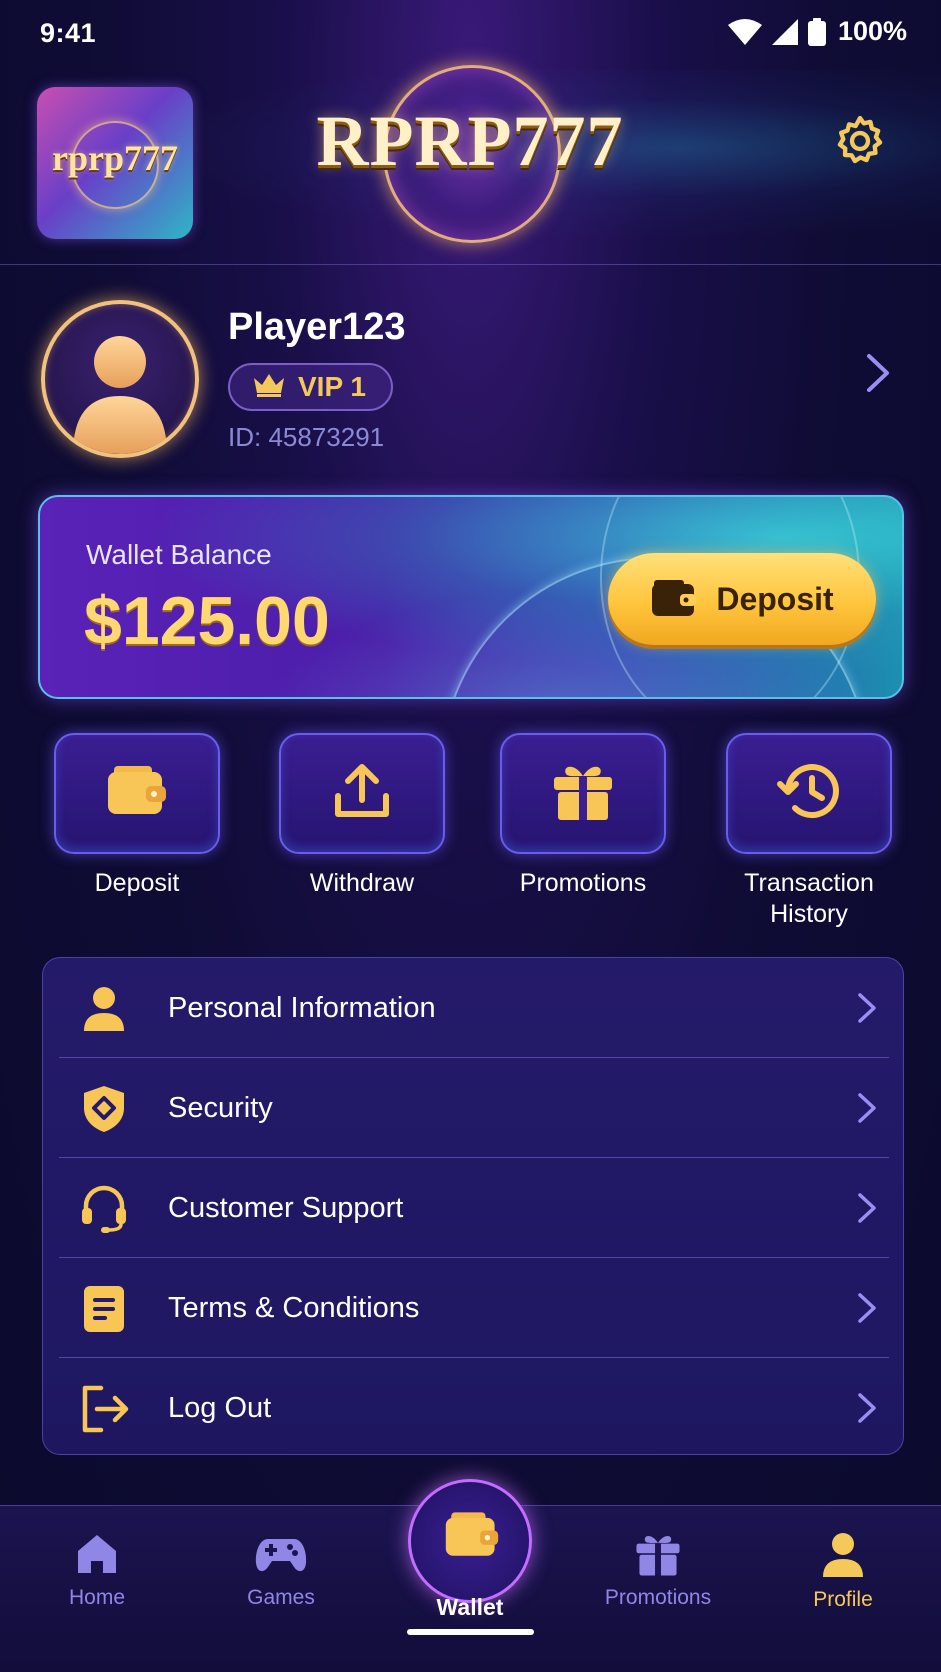 This screenshot has width=941, height=1672. What do you see at coordinates (120, 379) in the screenshot?
I see `avatar` at bounding box center [120, 379].